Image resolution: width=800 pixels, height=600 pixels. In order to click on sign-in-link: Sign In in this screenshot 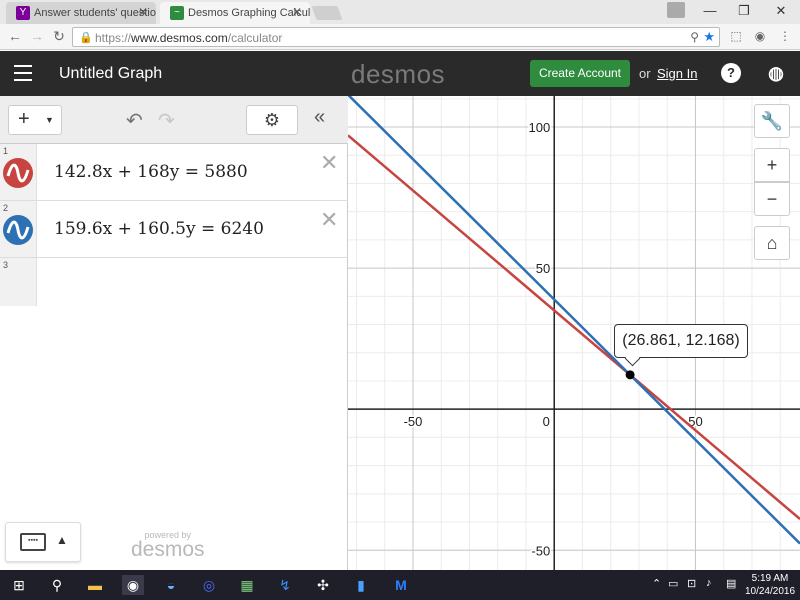, I will do `click(677, 73)`.